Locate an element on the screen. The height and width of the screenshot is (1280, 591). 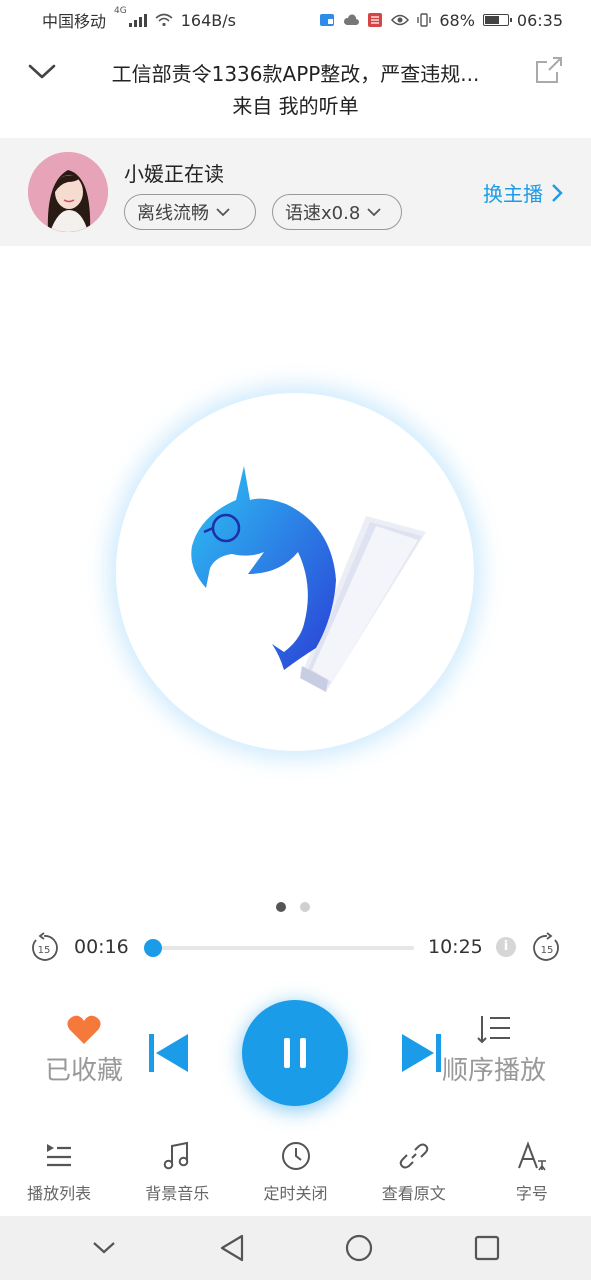
switch-anchor-button: 换主播 is located at coordinates (523, 192).